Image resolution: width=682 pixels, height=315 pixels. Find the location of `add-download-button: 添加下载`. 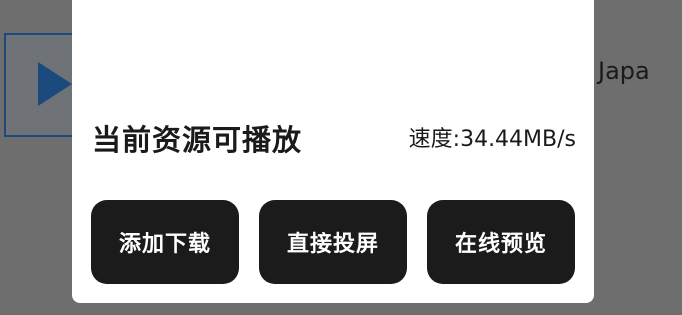

add-download-button: 添加下载 is located at coordinates (165, 242).